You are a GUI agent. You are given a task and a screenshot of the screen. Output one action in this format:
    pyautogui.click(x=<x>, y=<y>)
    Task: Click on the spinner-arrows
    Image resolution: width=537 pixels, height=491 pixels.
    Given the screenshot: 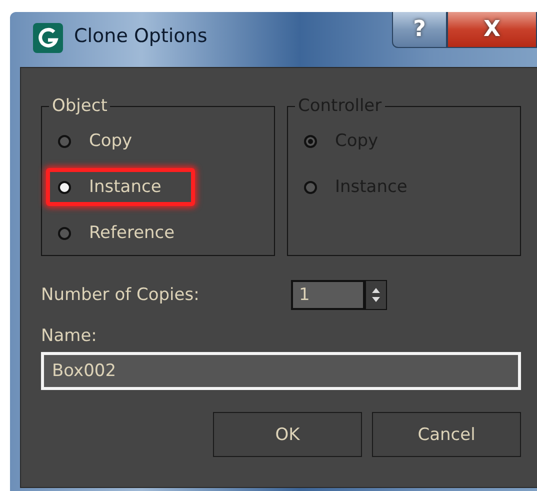 What is the action you would take?
    pyautogui.click(x=376, y=295)
    